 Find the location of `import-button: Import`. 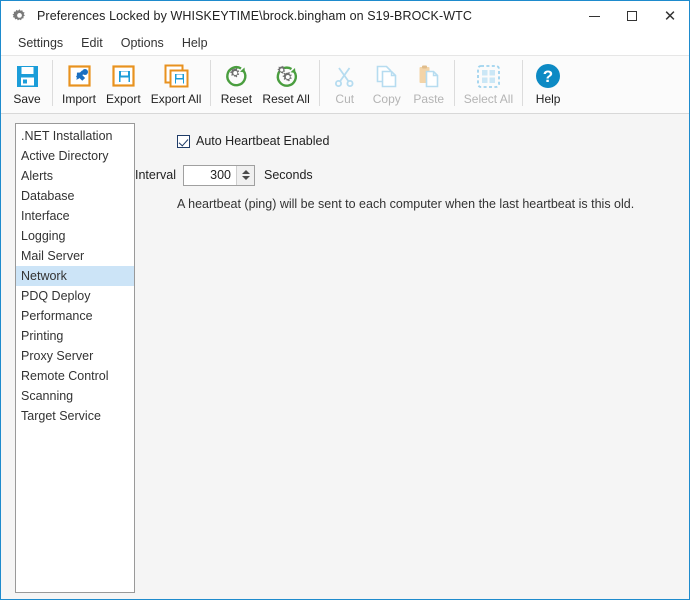

import-button: Import is located at coordinates (79, 83).